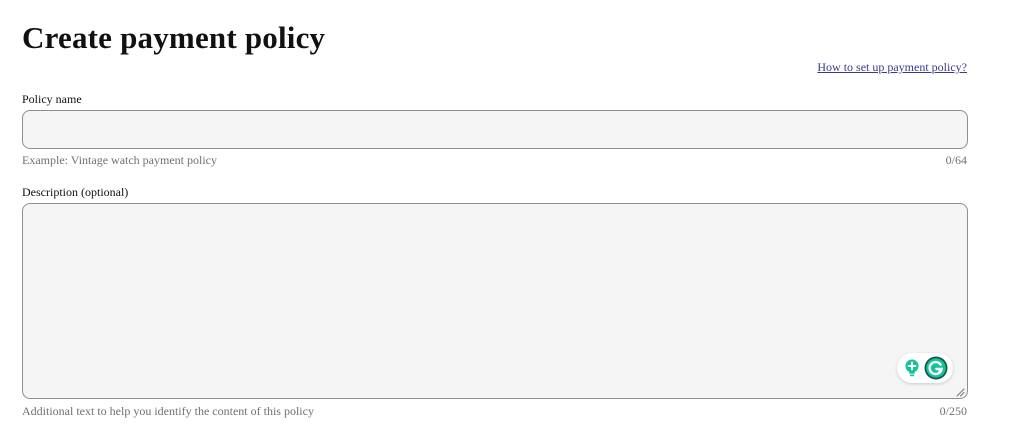 This screenshot has width=1024, height=428. What do you see at coordinates (495, 129) in the screenshot?
I see `policy-name-input` at bounding box center [495, 129].